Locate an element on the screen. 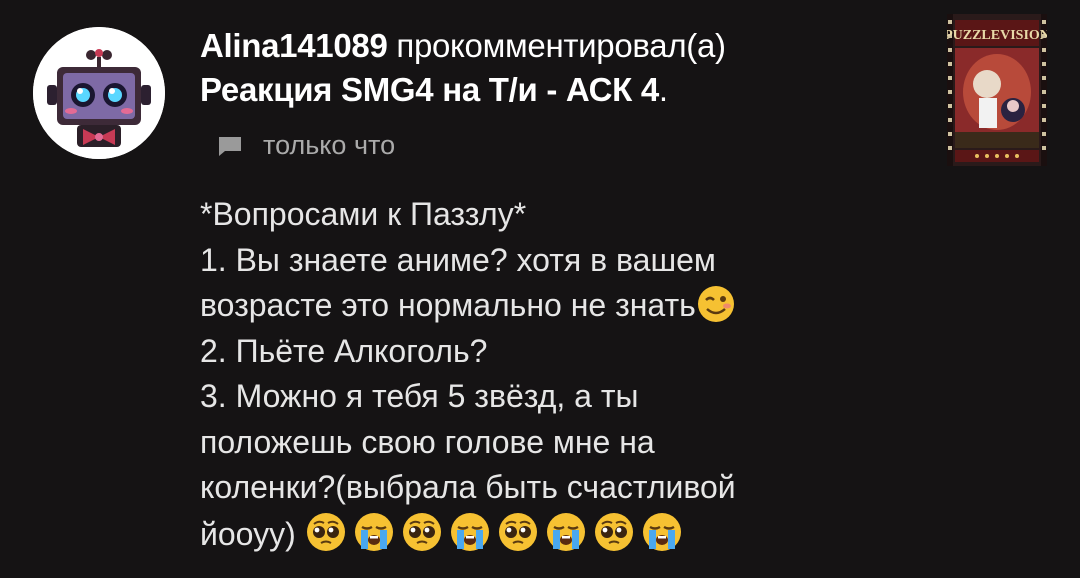  action-text: прокомментировал(а) is located at coordinates (561, 45).